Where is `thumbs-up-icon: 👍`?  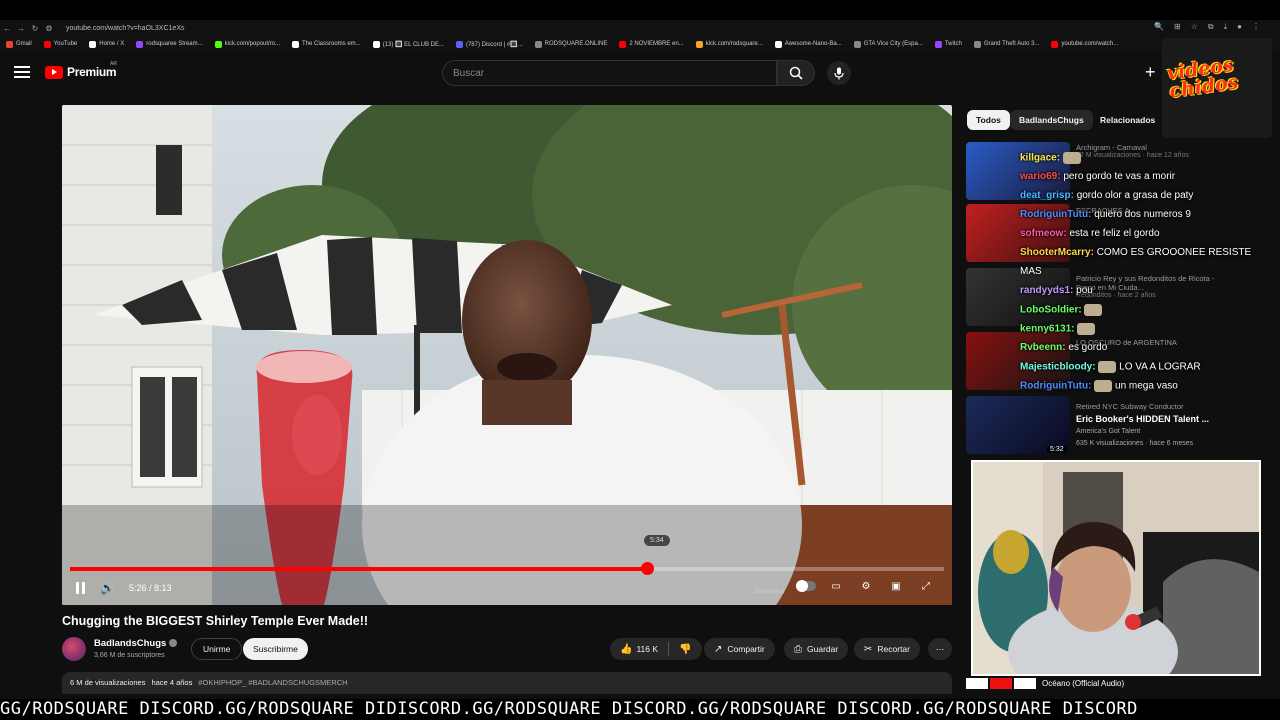
thumbs-up-icon: 👍 is located at coordinates (626, 649).